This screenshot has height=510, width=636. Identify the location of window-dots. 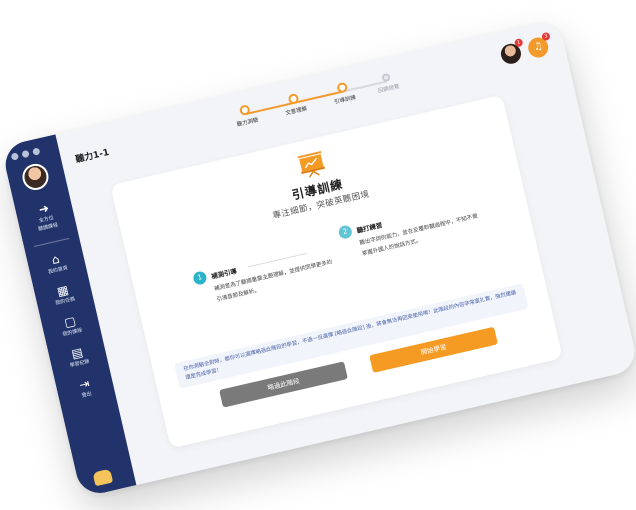
(25, 154).